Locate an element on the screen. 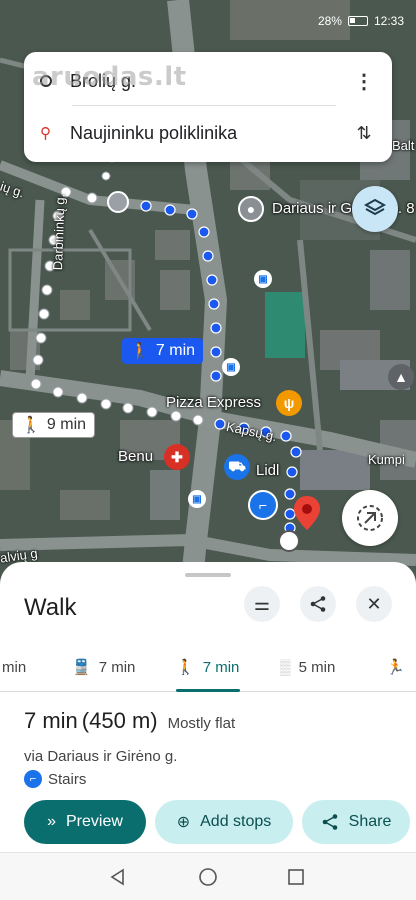 Image resolution: width=416 pixels, height=900 pixels. tab-drive: min is located at coordinates (14, 667).